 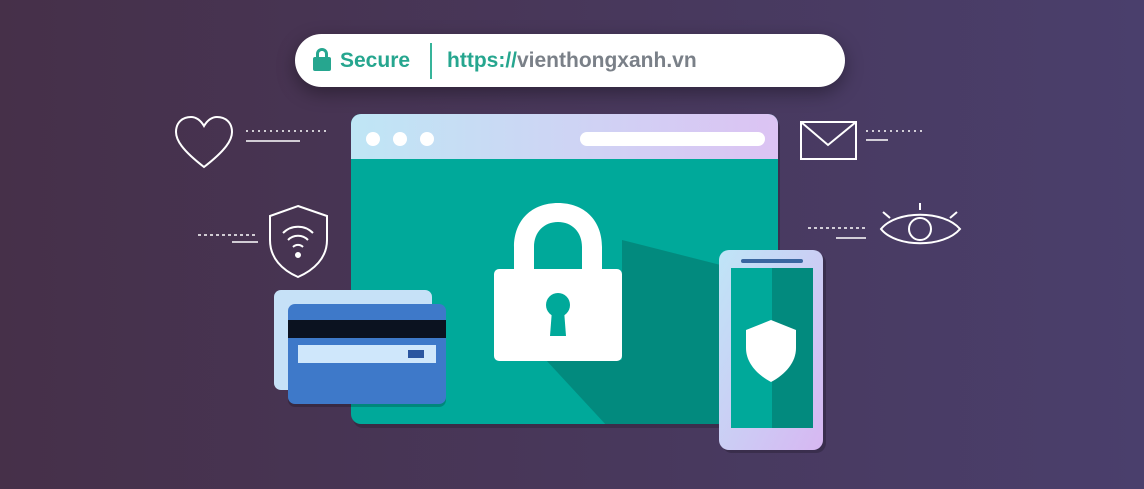 I want to click on eye-decoration-lines, so click(x=837, y=233).